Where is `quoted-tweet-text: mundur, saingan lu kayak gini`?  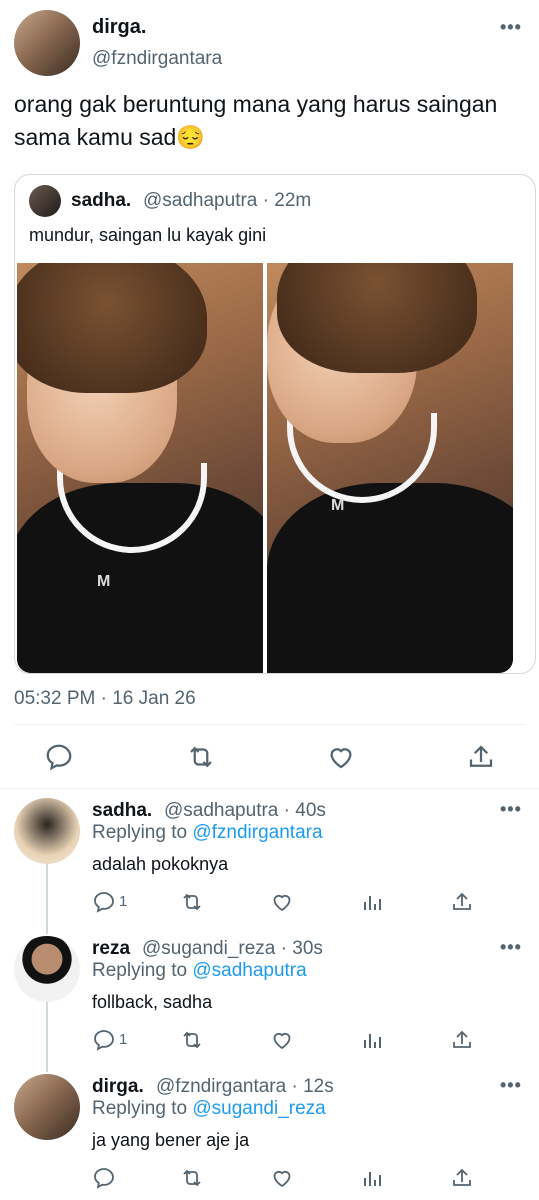
quoted-tweet-text: mundur, saingan lu kayak gini is located at coordinates (148, 235).